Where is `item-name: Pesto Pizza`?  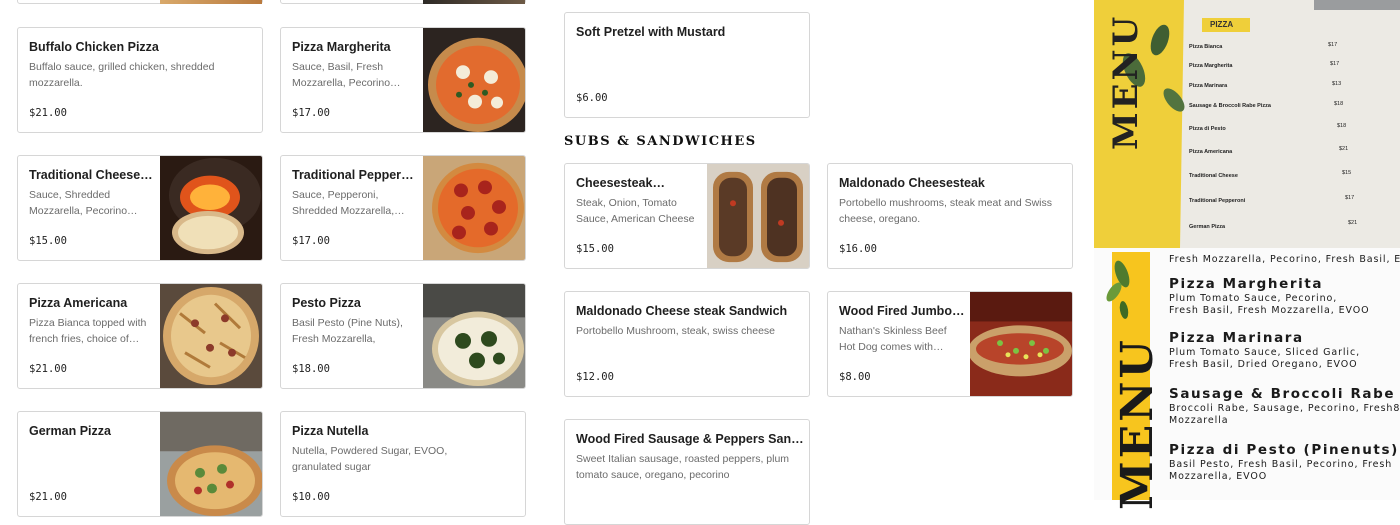 item-name: Pesto Pizza is located at coordinates (326, 303).